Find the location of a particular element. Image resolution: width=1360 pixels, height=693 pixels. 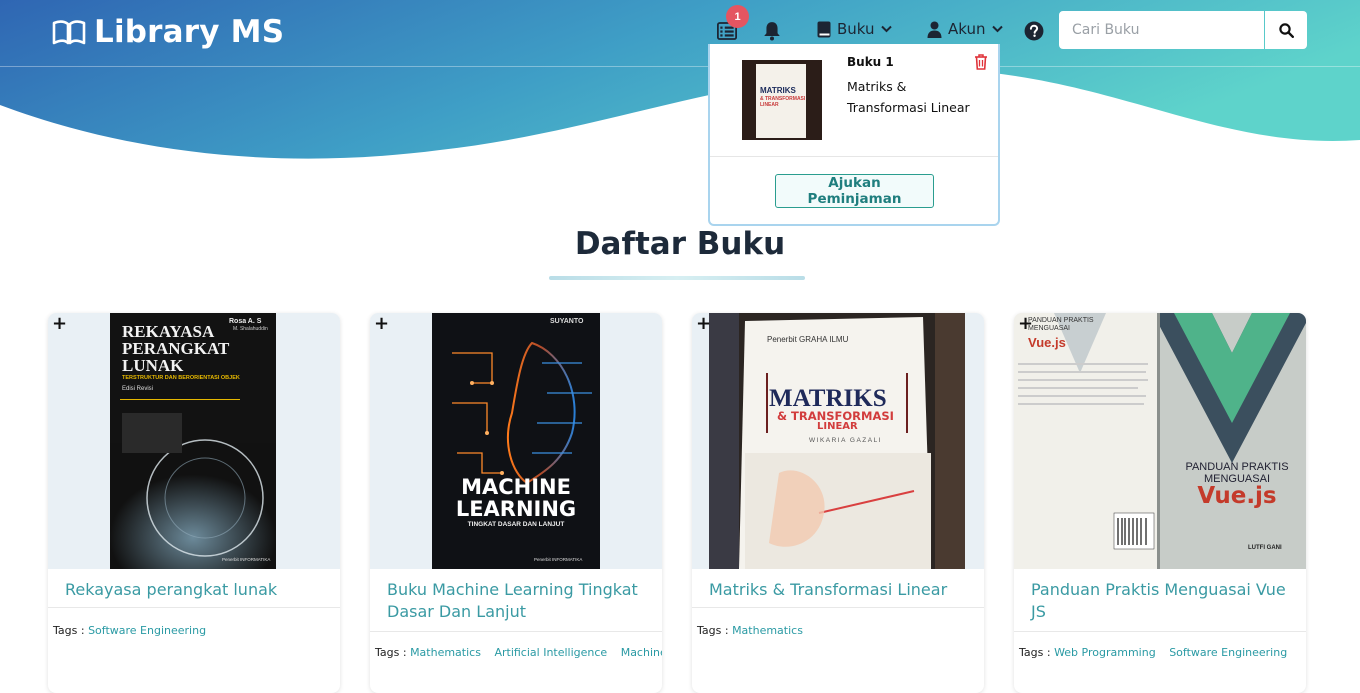

back-cover-vue: Vue.js is located at coordinates (1047, 342).